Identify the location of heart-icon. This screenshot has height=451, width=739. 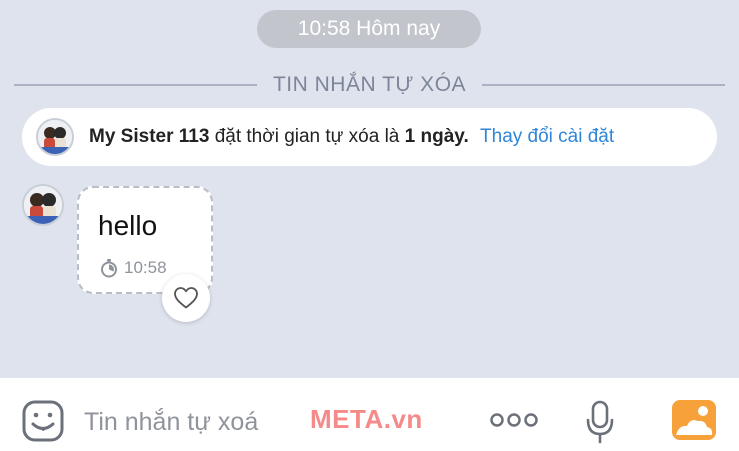
(186, 298).